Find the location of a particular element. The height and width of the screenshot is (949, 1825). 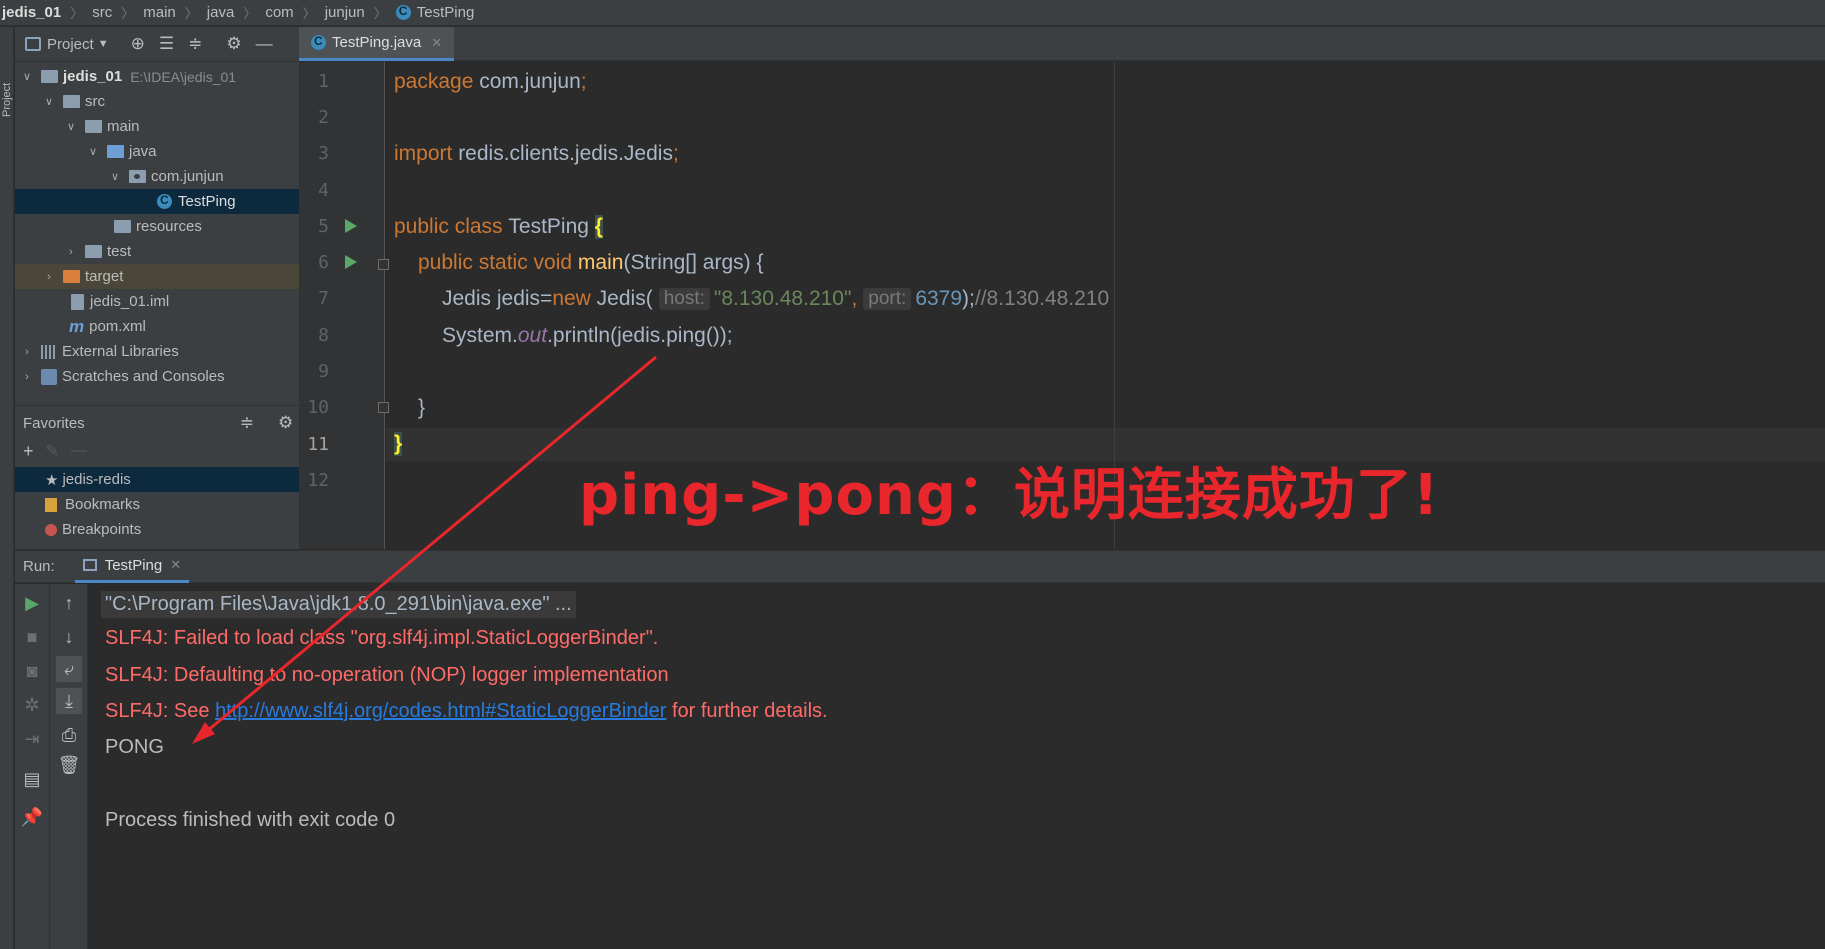

favorites-item-label: jedis-redis is located at coordinates (96, 479).